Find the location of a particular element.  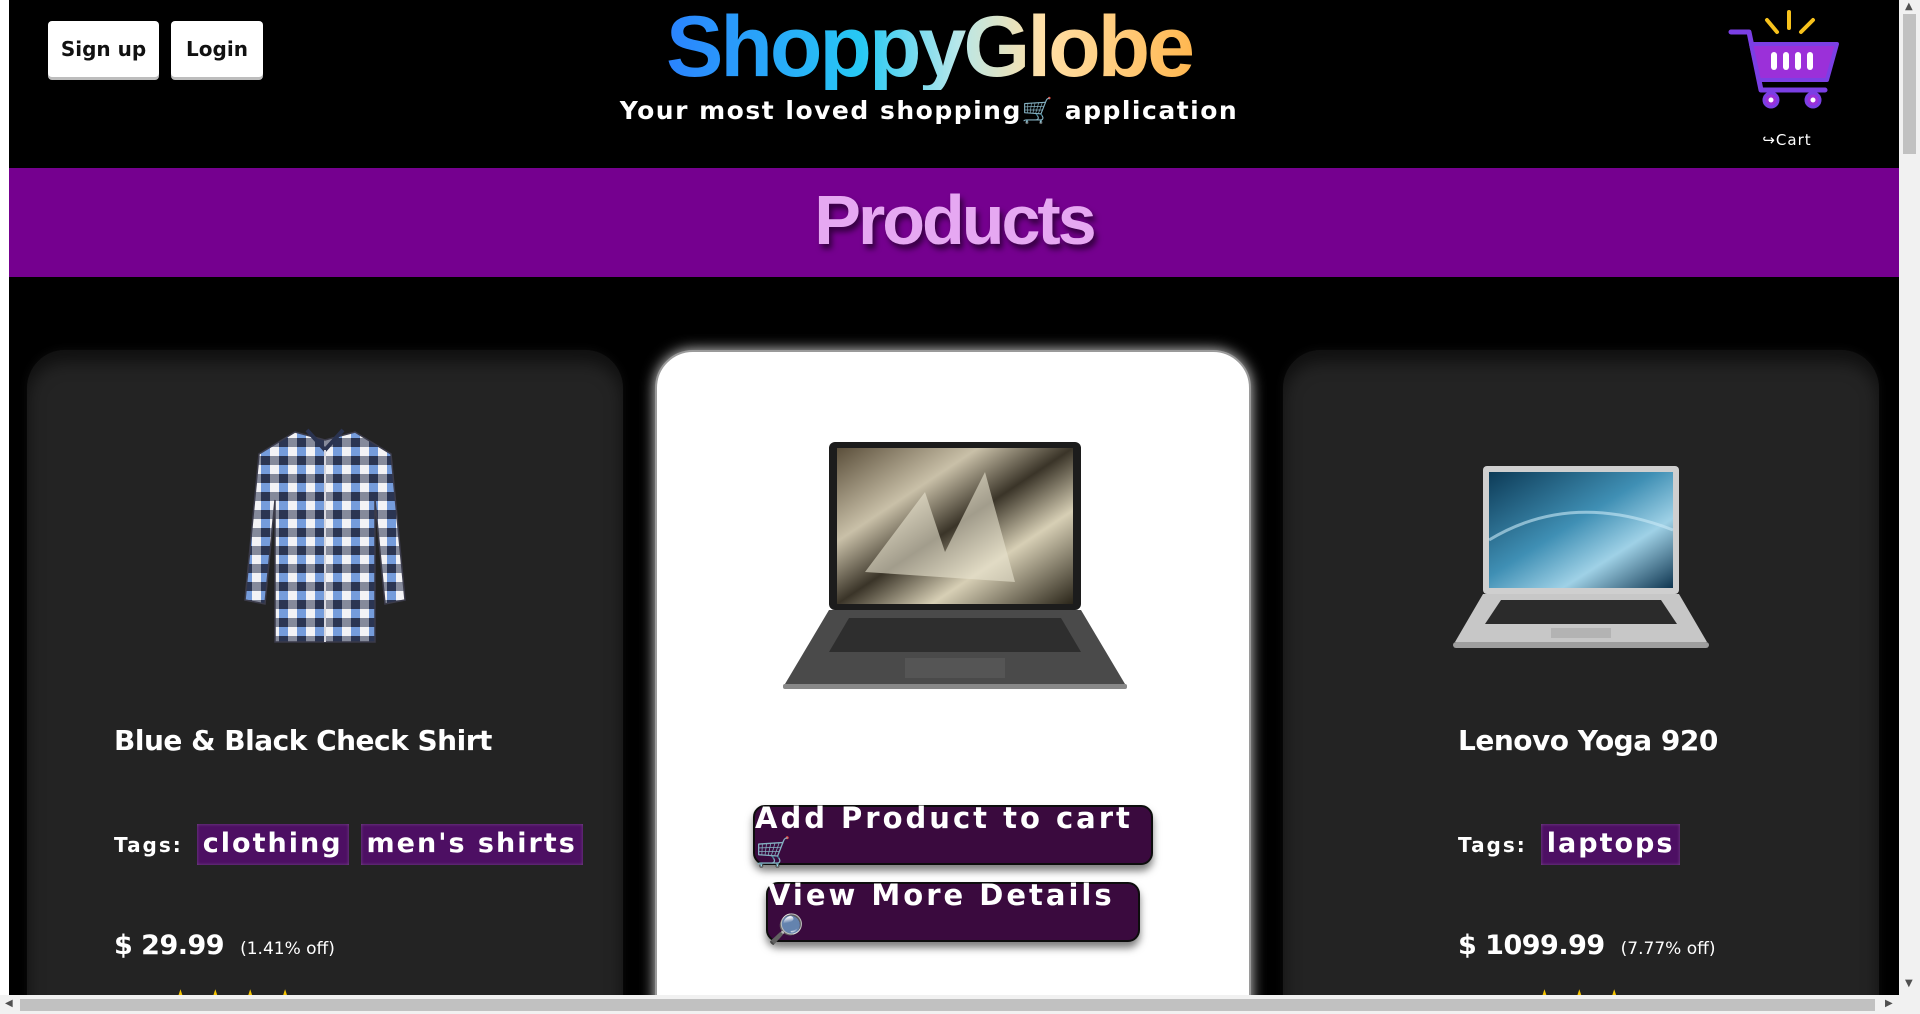

cart-link: ↪Cart is located at coordinates (1787, 82).